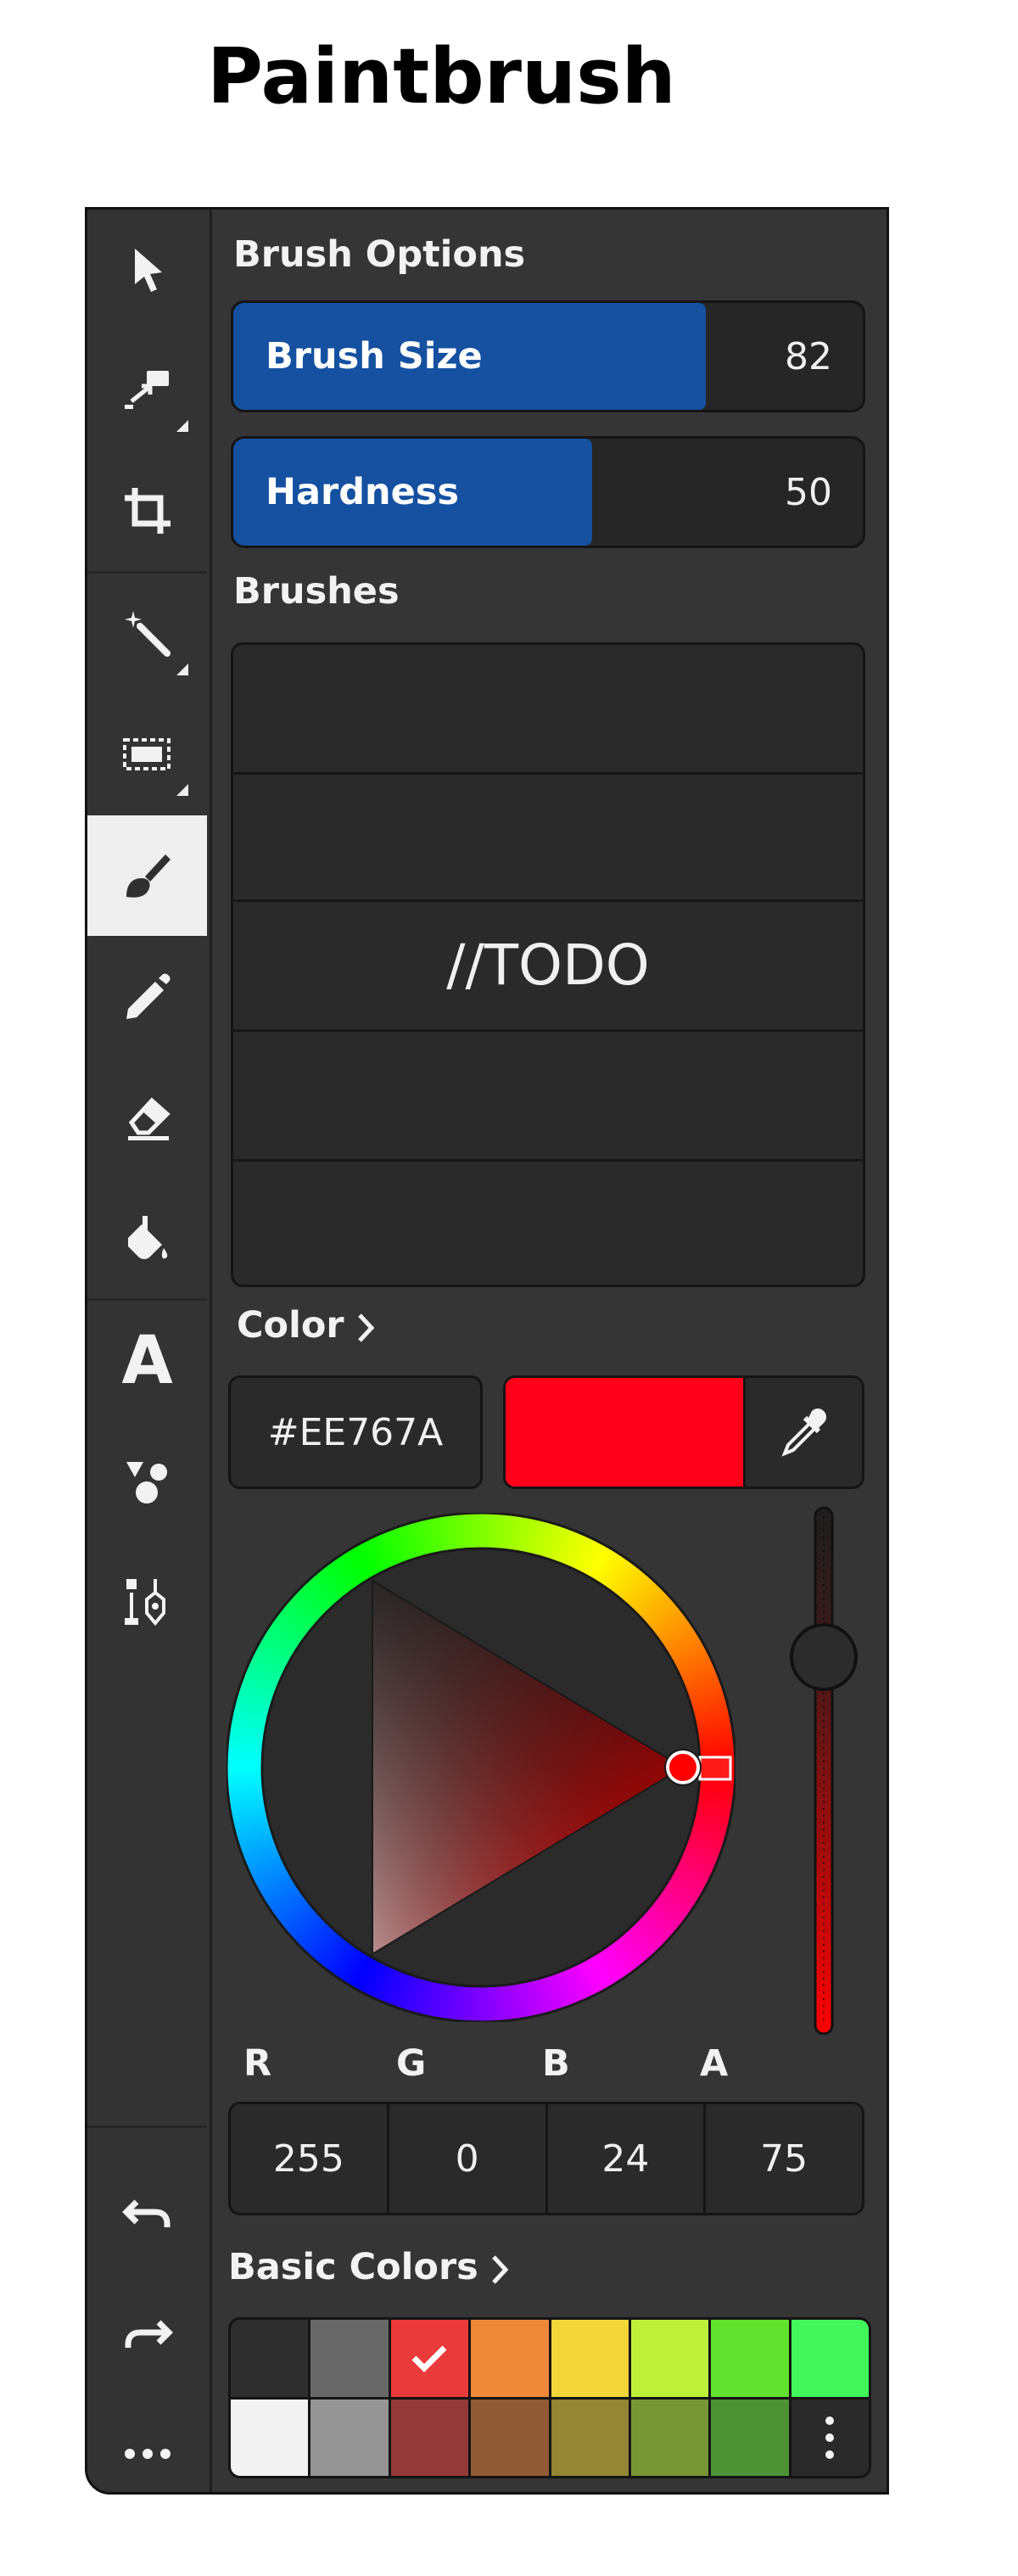 This screenshot has width=1018, height=2576. I want to click on select-tool, so click(147, 270).